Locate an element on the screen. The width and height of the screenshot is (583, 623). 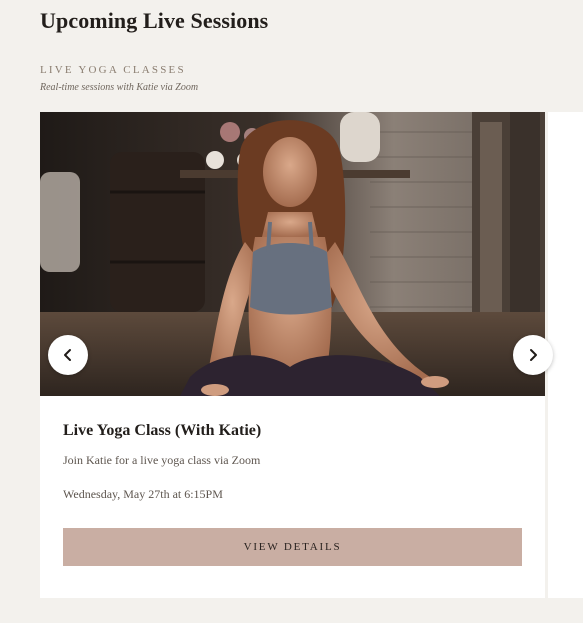
session-title: Live Yoga Class (With Katie) is located at coordinates (162, 430).